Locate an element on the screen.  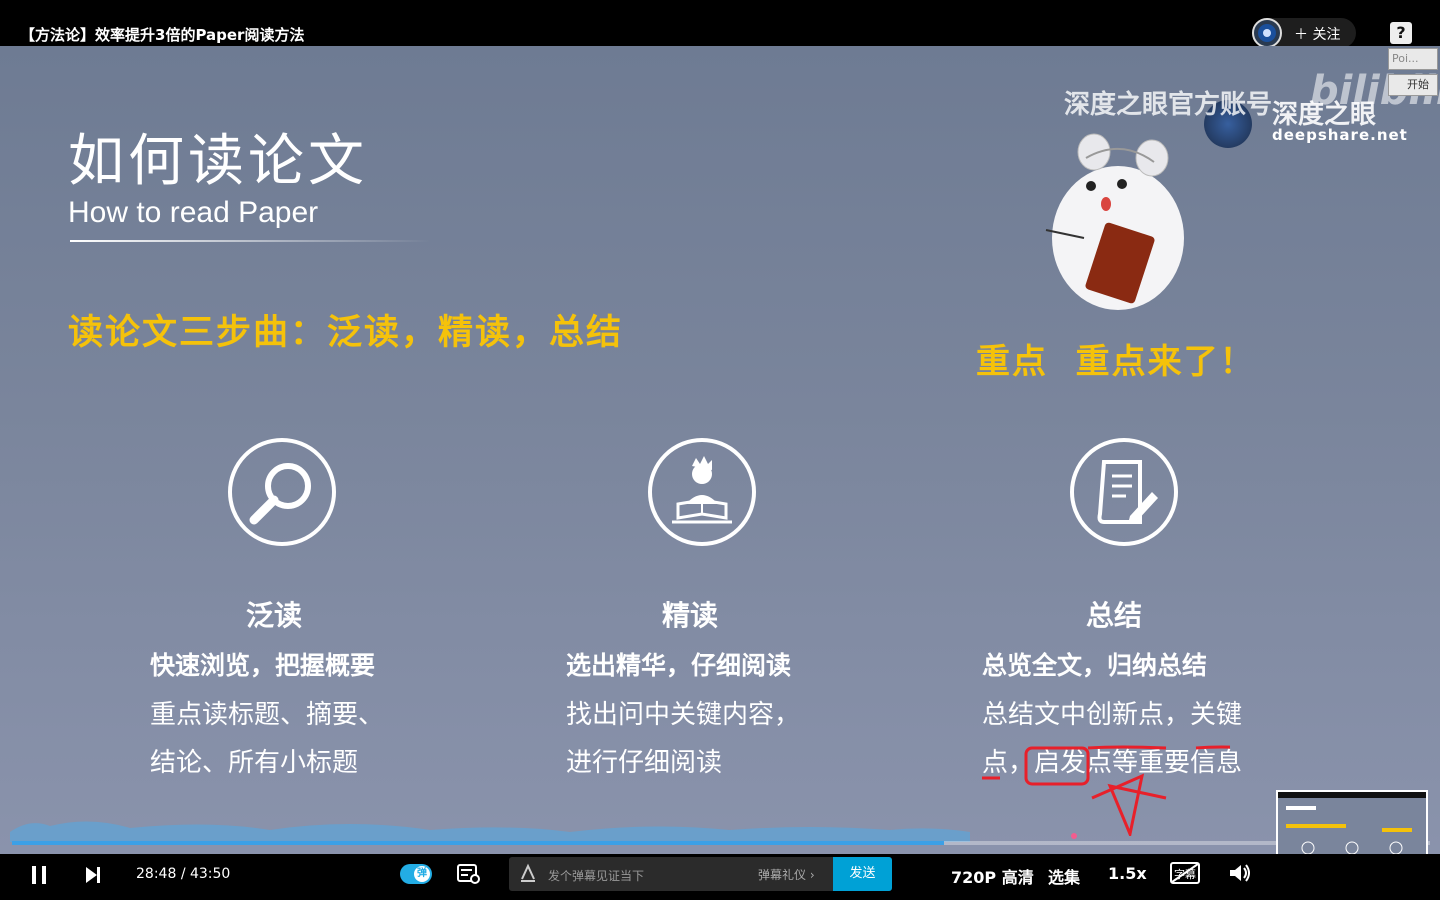
subtitle-off-slash-icon is located at coordinates (1185, 873).